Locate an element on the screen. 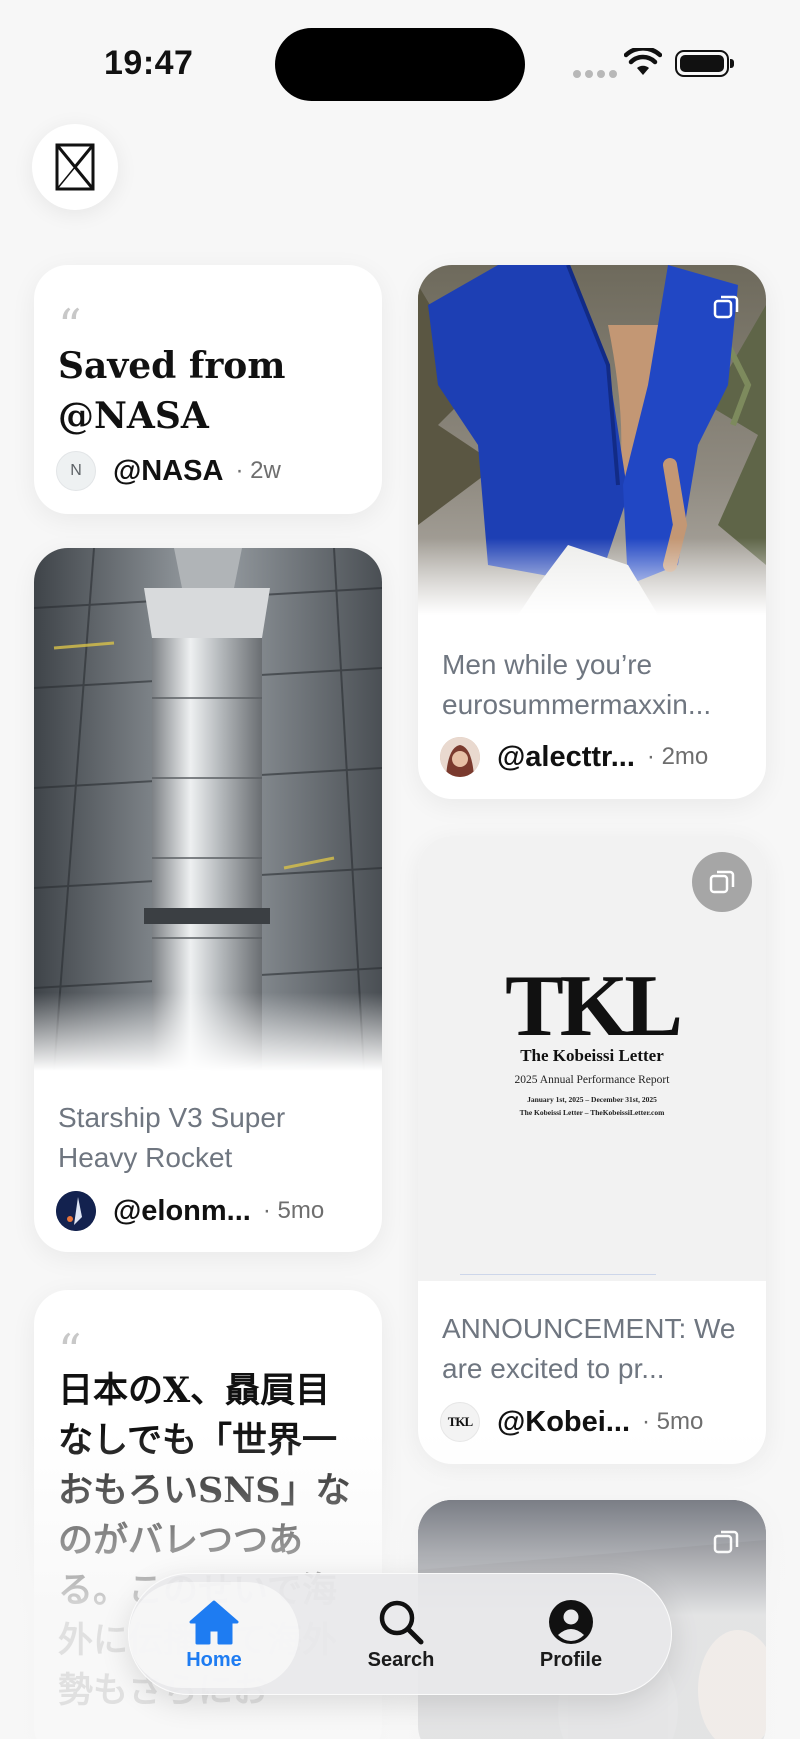  app-logo-button is located at coordinates (75, 167).